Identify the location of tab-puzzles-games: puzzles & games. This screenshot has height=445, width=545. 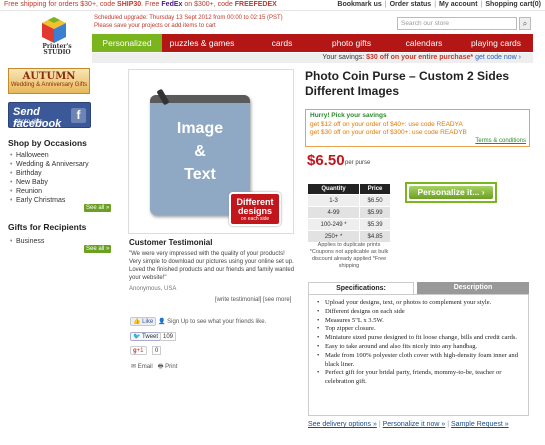
(202, 43).